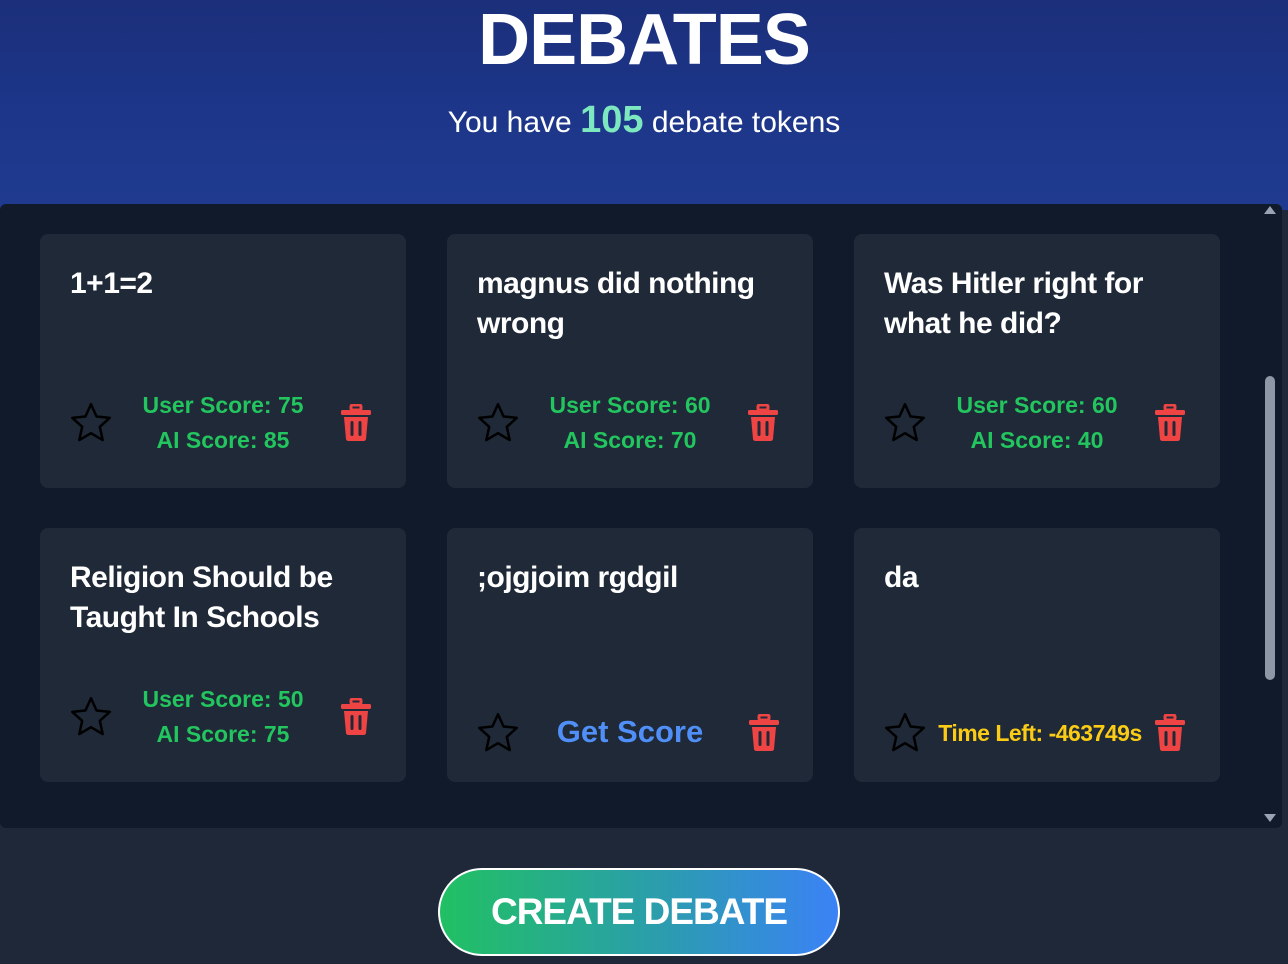 Image resolution: width=1288 pixels, height=964 pixels. Describe the element at coordinates (1040, 733) in the screenshot. I see `time-left-text: Time Left: -463749s` at that location.